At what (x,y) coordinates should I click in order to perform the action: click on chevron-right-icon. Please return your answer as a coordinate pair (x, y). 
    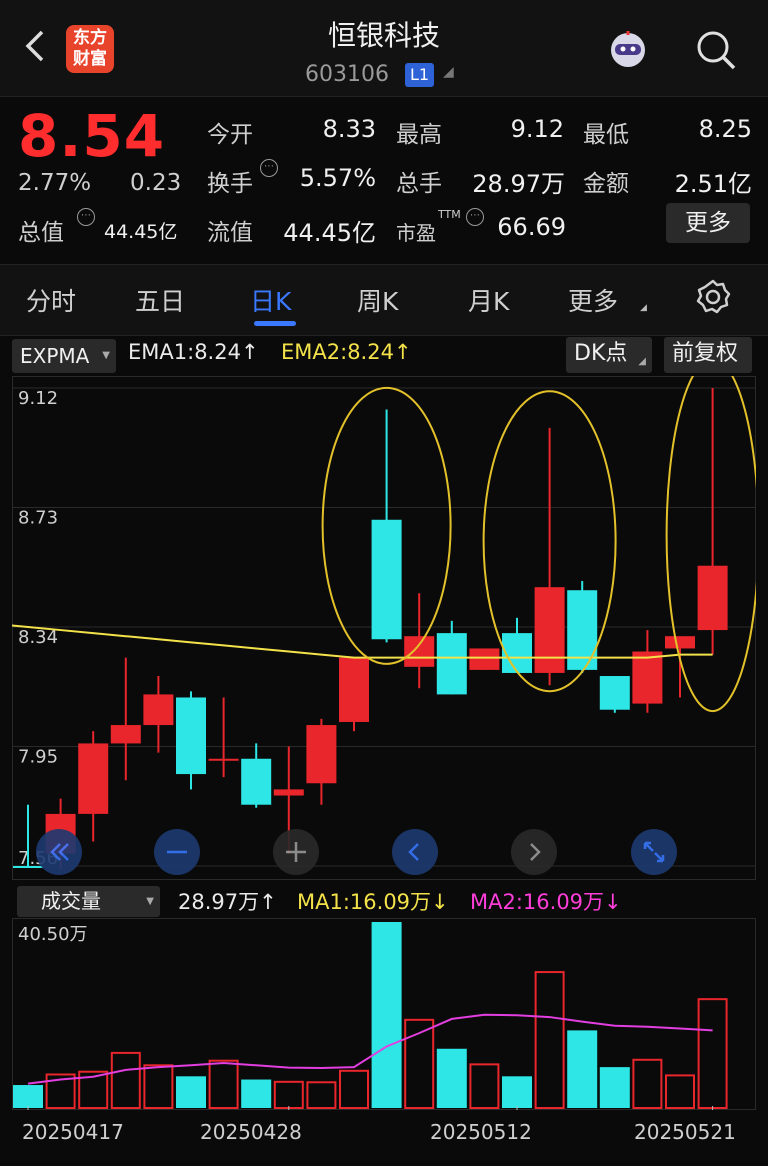
    Looking at the image, I should click on (535, 852).